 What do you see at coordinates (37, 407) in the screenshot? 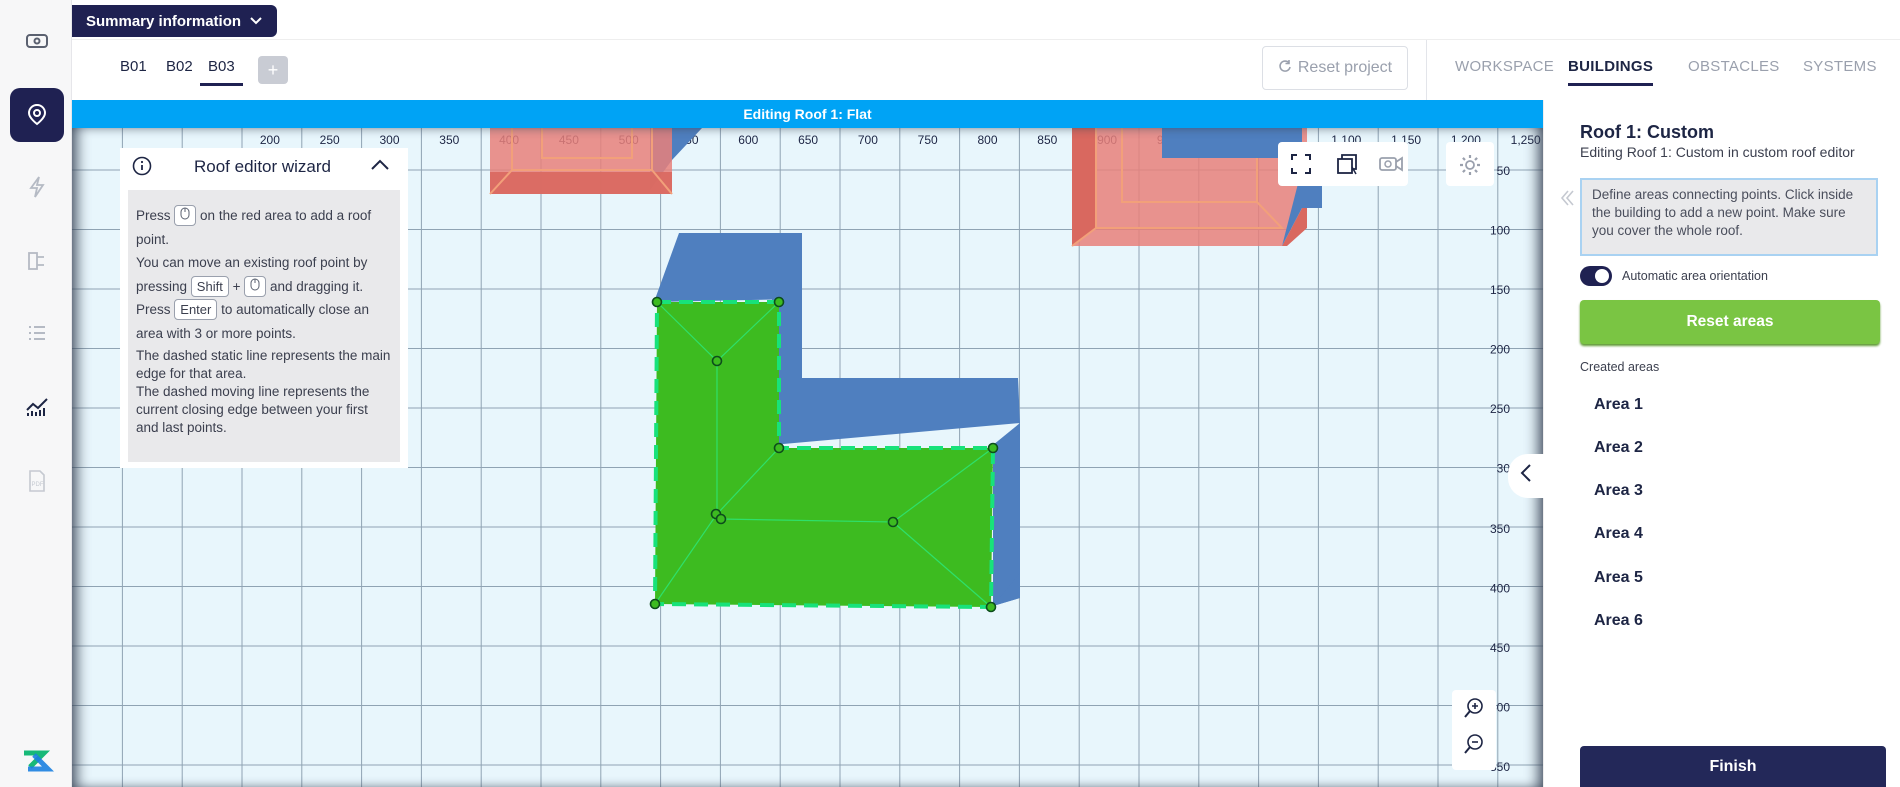
I see `chart-icon` at bounding box center [37, 407].